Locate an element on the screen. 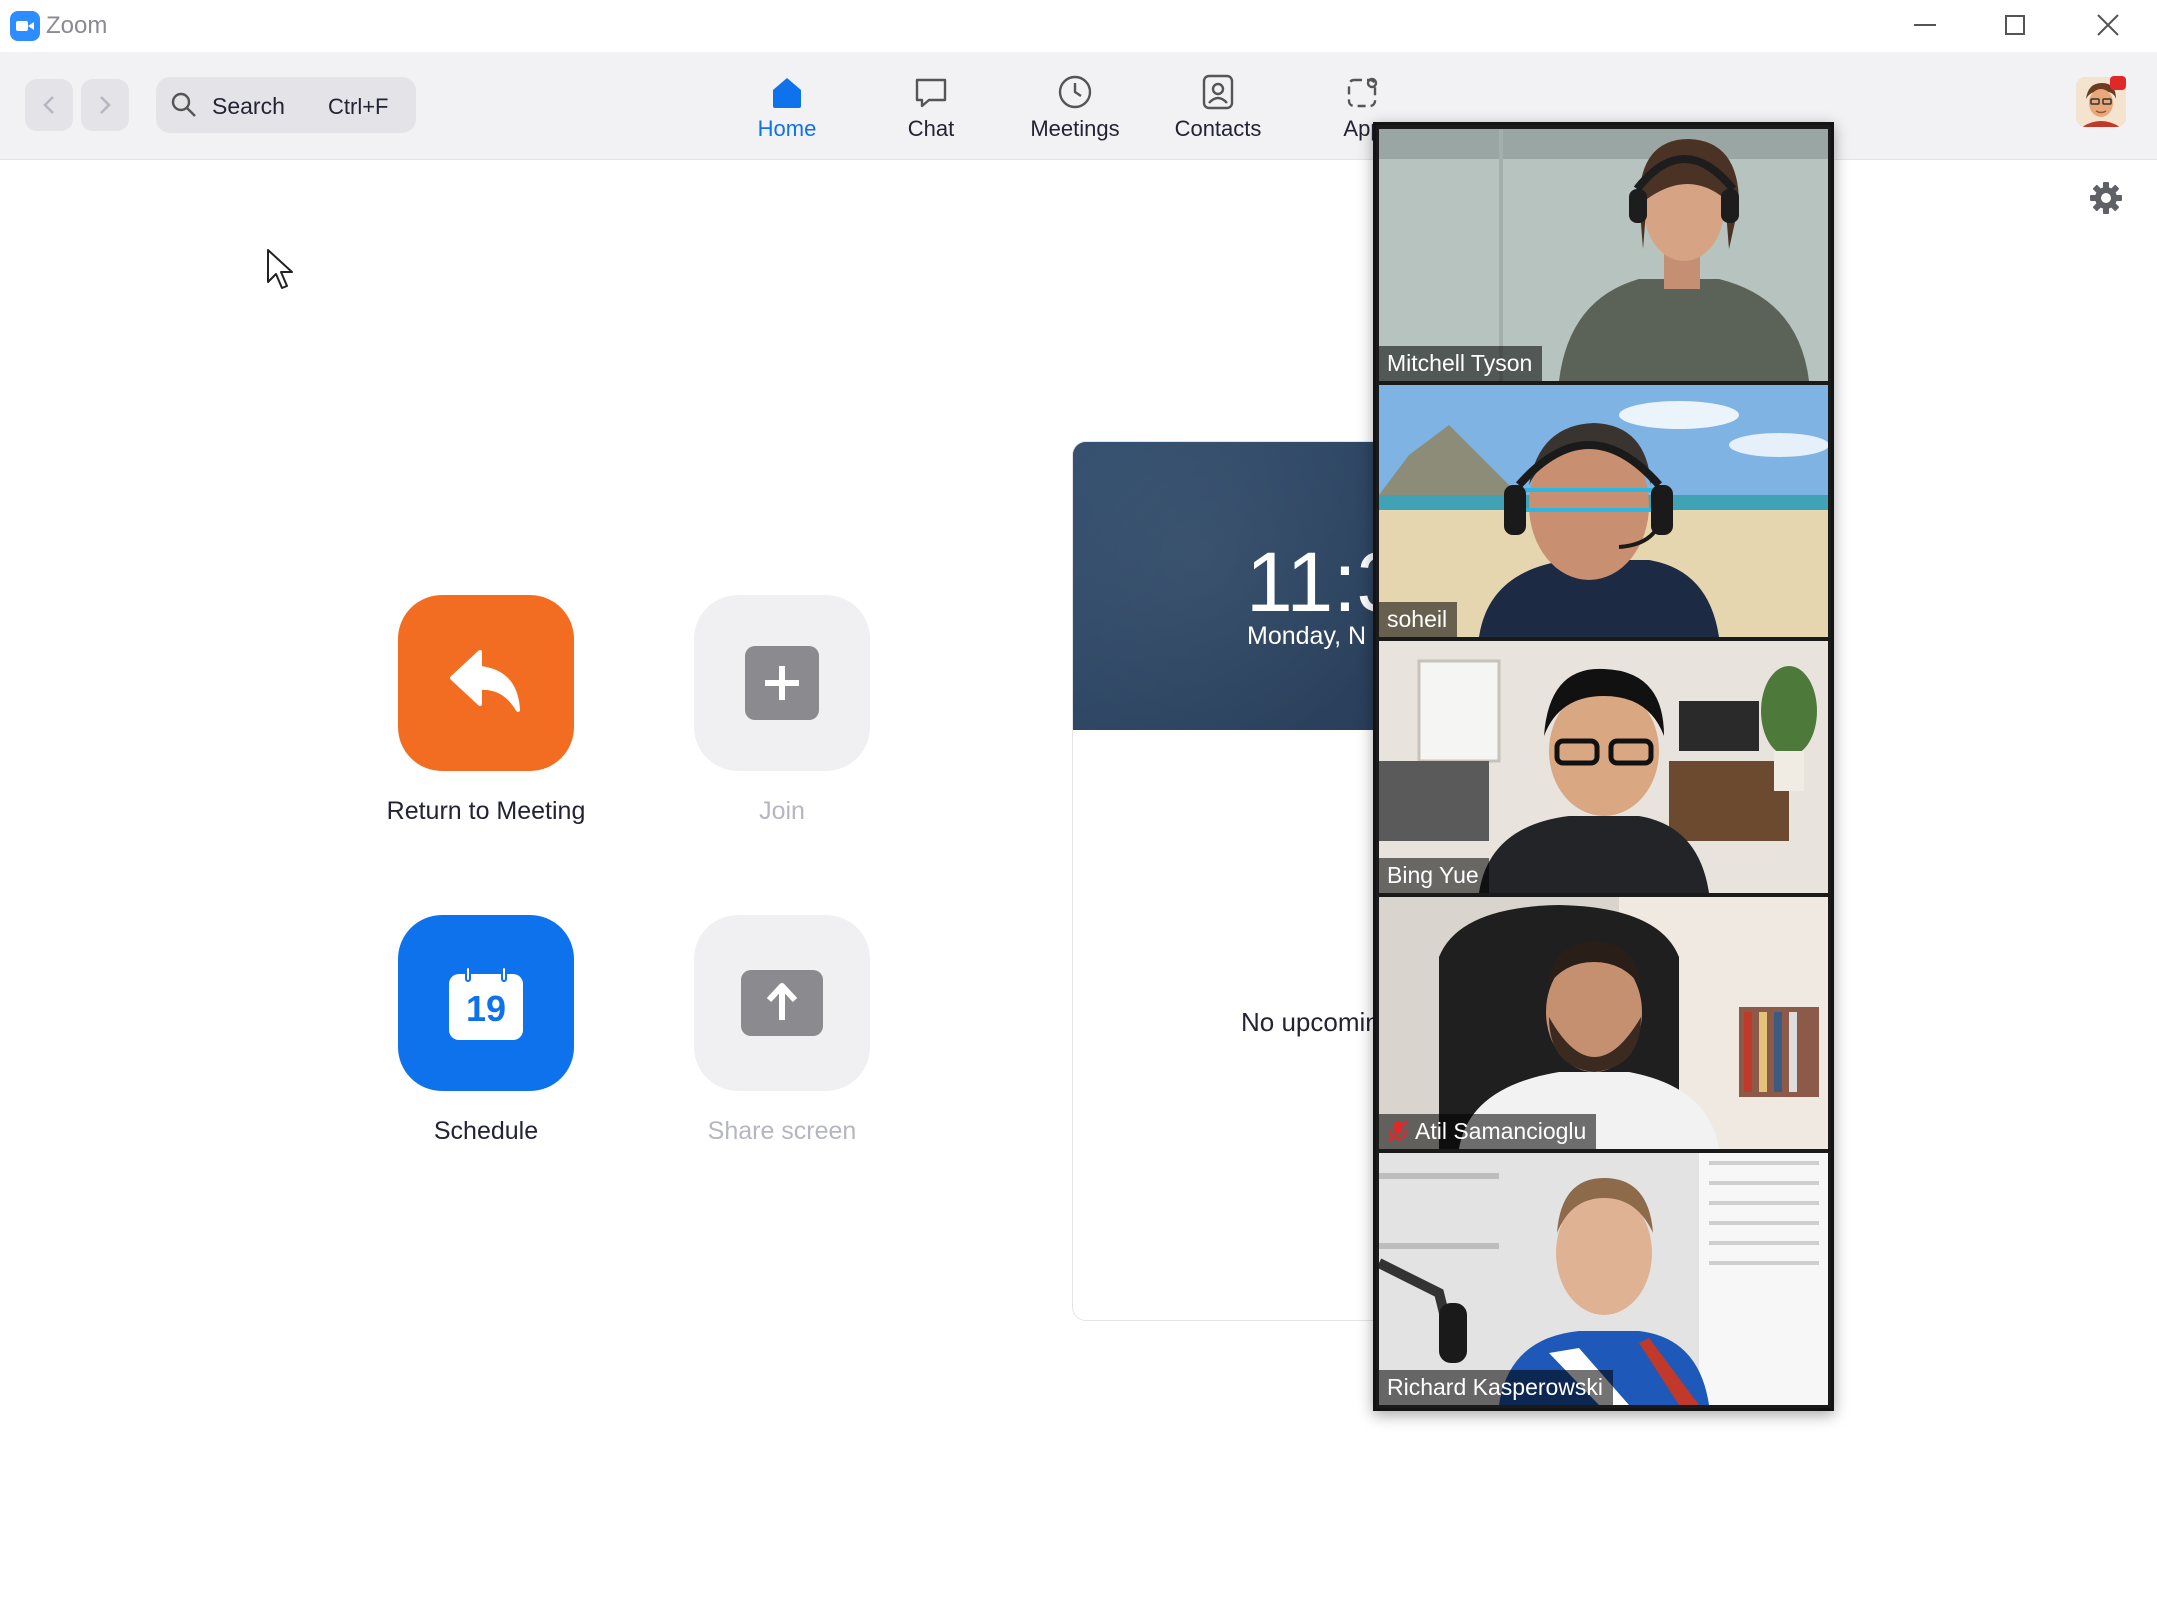 The height and width of the screenshot is (1612, 2157). return-to-meeting-tile is located at coordinates (486, 683).